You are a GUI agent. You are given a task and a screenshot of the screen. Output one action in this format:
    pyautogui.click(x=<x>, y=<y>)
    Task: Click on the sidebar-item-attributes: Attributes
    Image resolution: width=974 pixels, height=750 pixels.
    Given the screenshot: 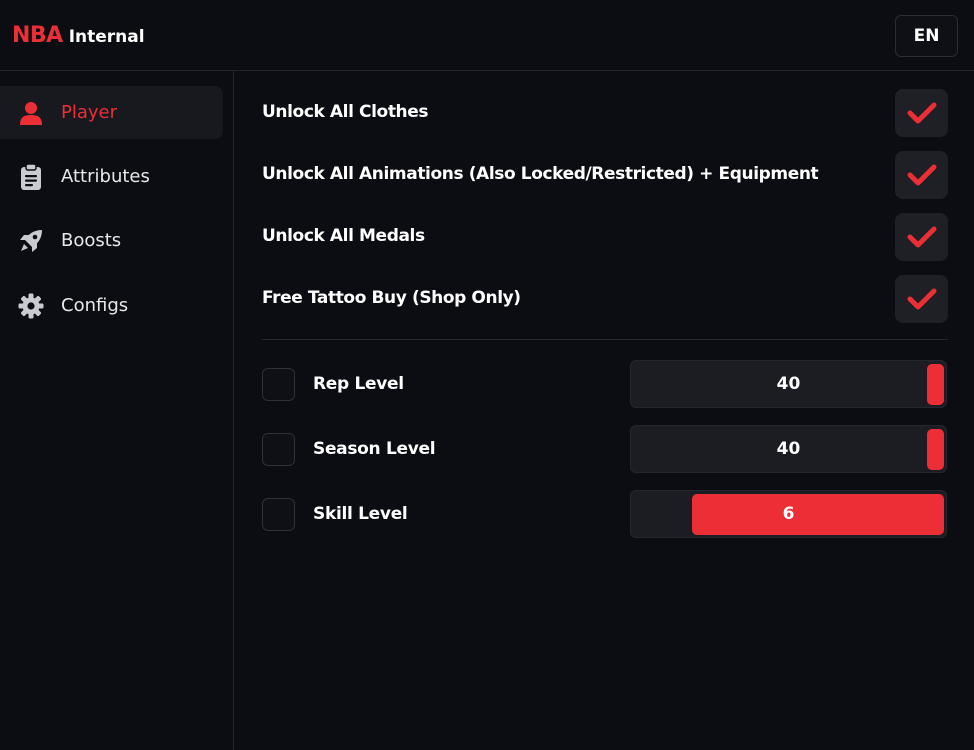 What is the action you would take?
    pyautogui.click(x=111, y=176)
    